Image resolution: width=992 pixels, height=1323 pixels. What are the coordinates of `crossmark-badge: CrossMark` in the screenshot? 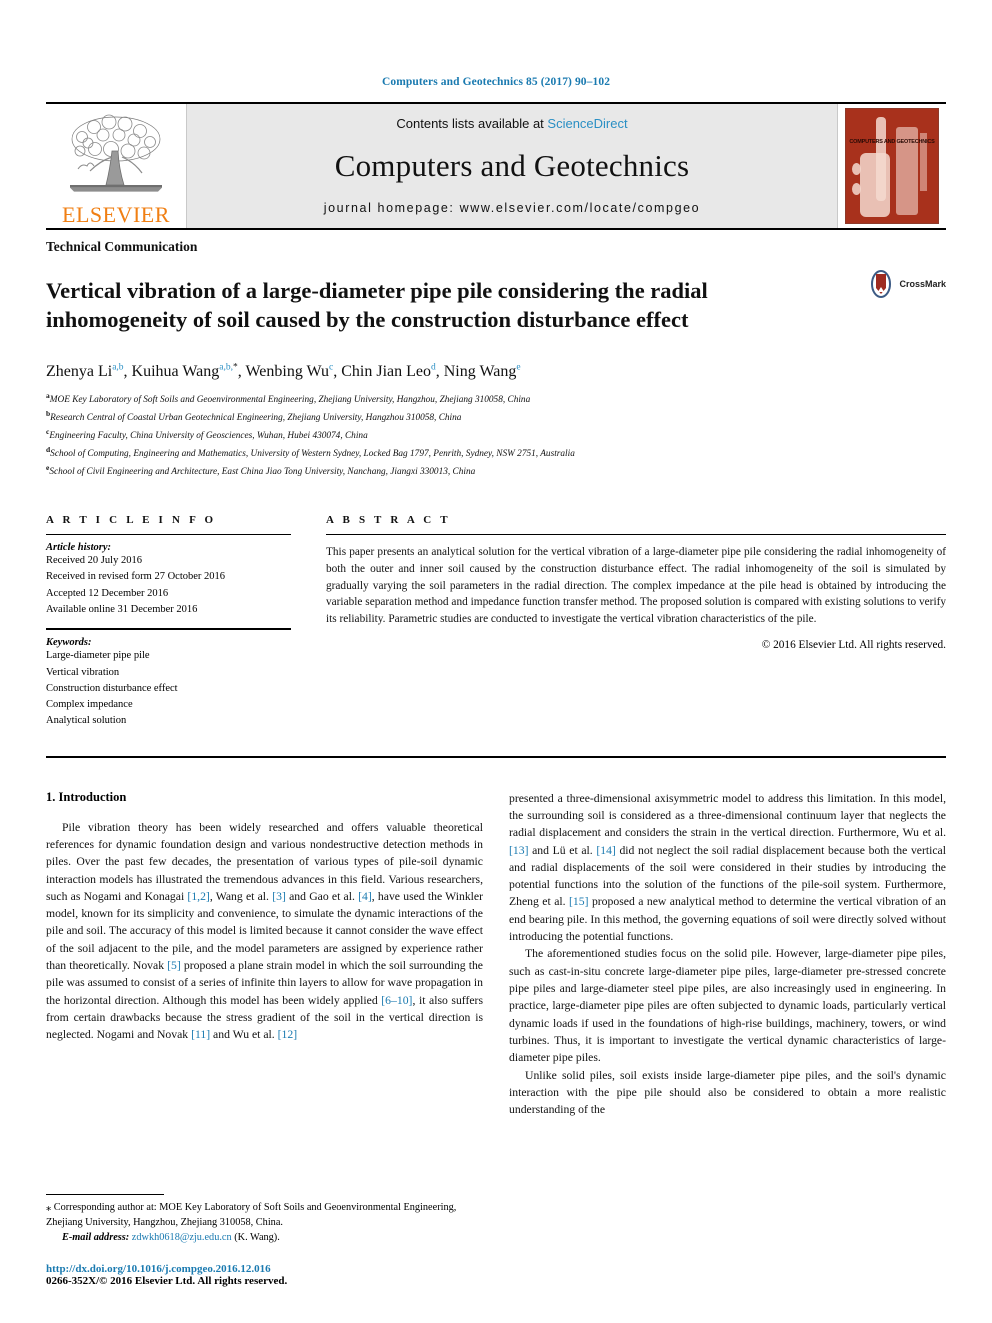 It's located at (906, 280).